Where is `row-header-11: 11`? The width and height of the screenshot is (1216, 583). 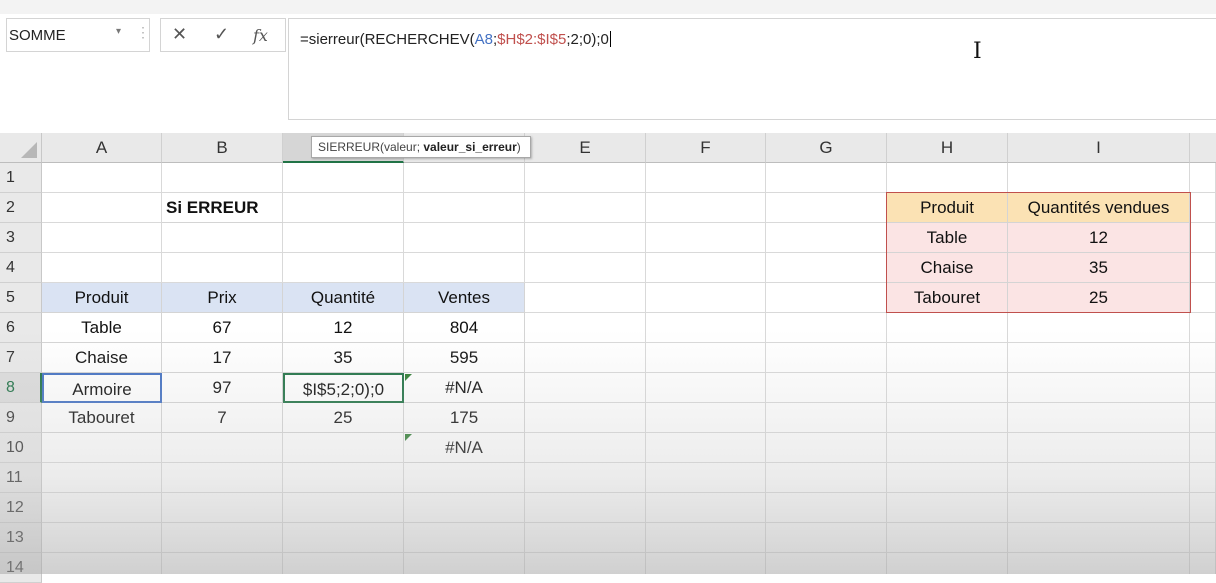 row-header-11: 11 is located at coordinates (21, 478).